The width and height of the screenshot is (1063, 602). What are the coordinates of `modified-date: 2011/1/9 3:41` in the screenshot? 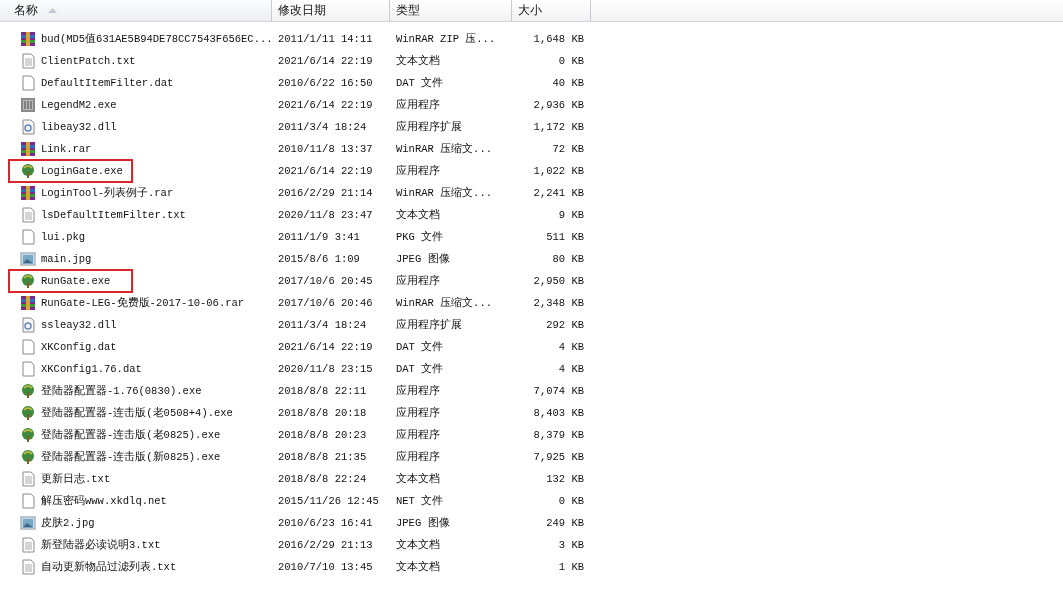 It's located at (319, 237).